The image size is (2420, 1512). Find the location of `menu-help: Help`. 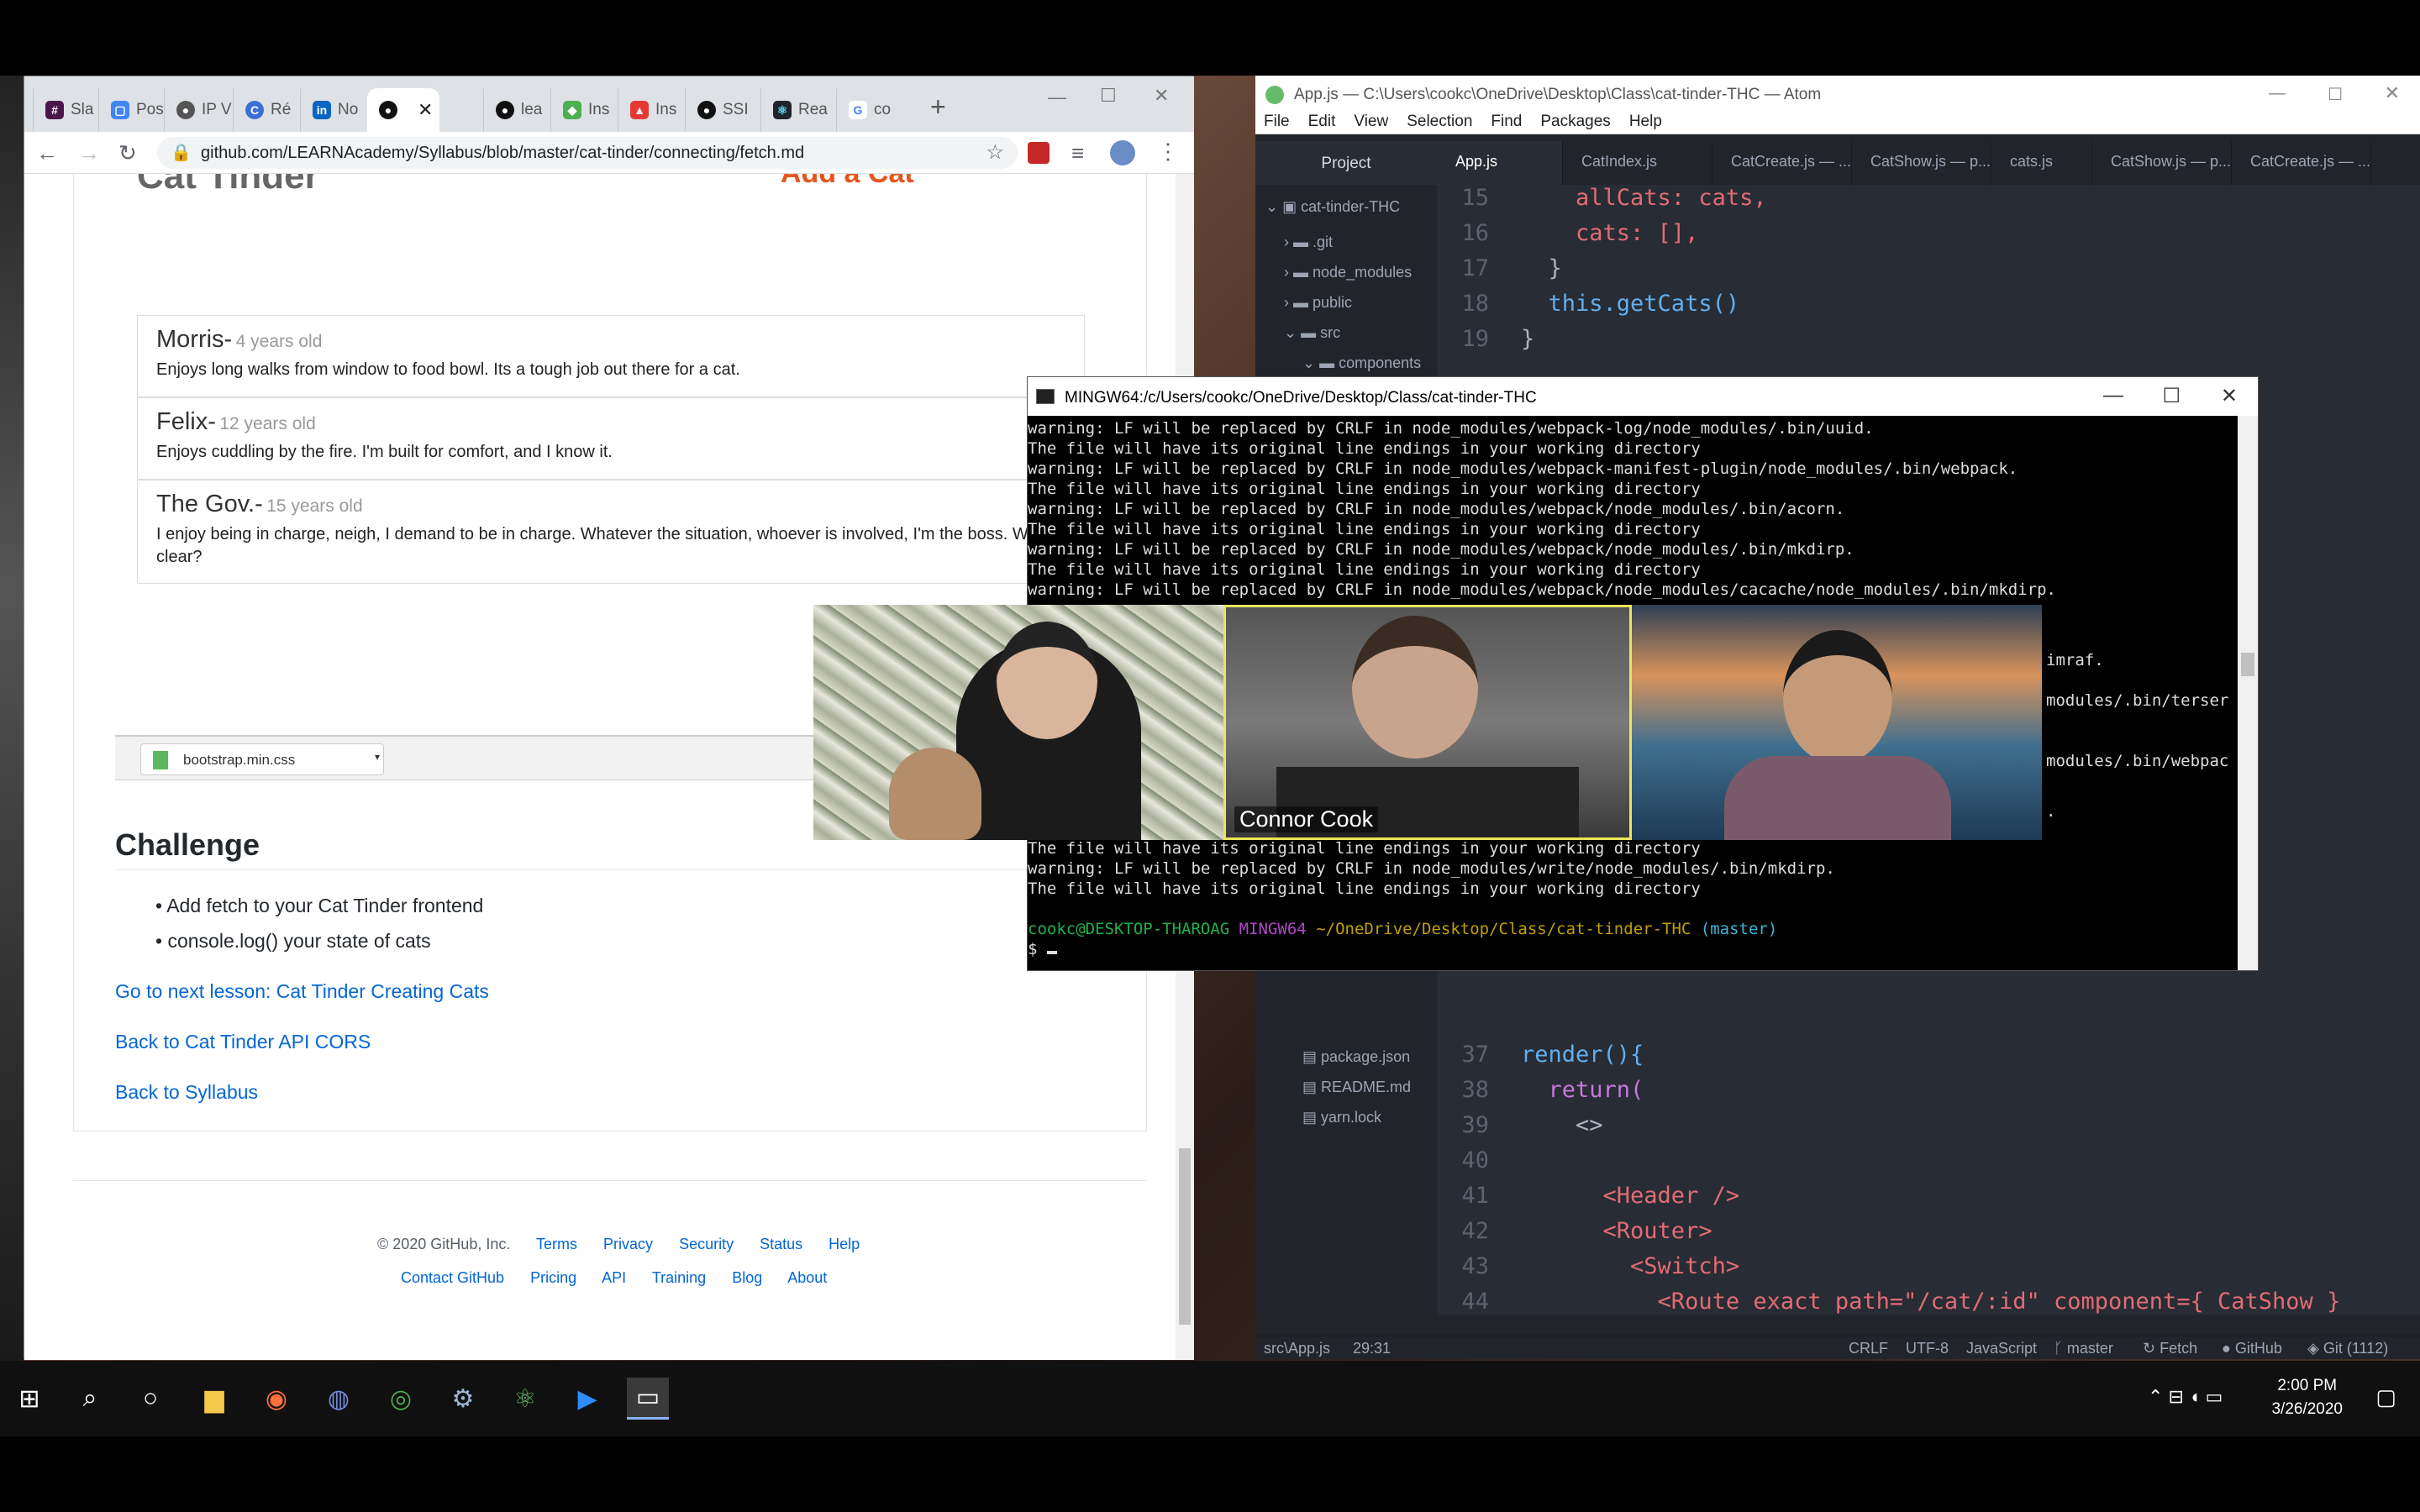

menu-help: Help is located at coordinates (1646, 123).